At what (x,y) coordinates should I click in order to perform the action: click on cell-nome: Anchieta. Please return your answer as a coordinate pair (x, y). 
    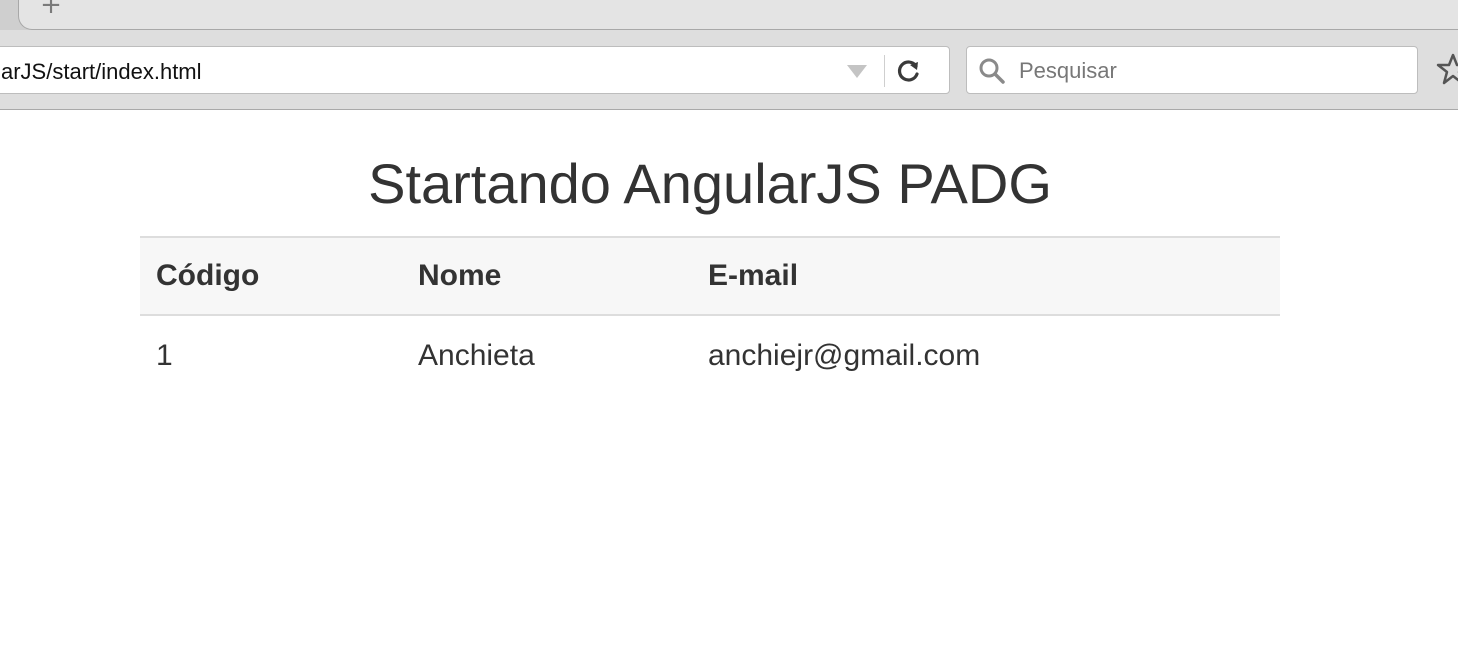
    Looking at the image, I should click on (476, 355).